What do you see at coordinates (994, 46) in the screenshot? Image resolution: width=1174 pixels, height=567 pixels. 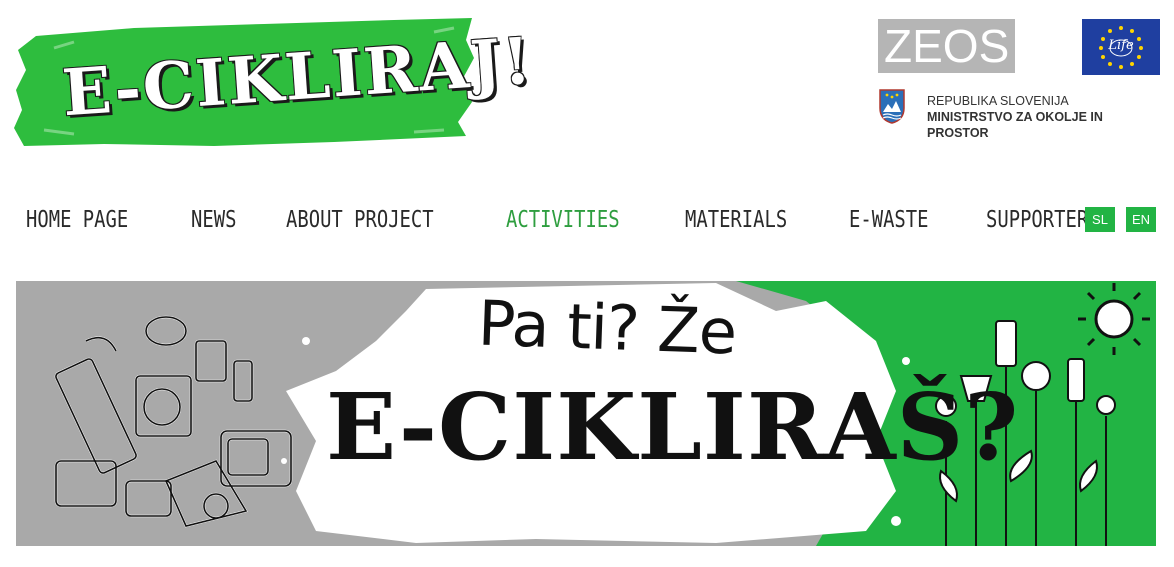 I see `zeos-letter: S` at bounding box center [994, 46].